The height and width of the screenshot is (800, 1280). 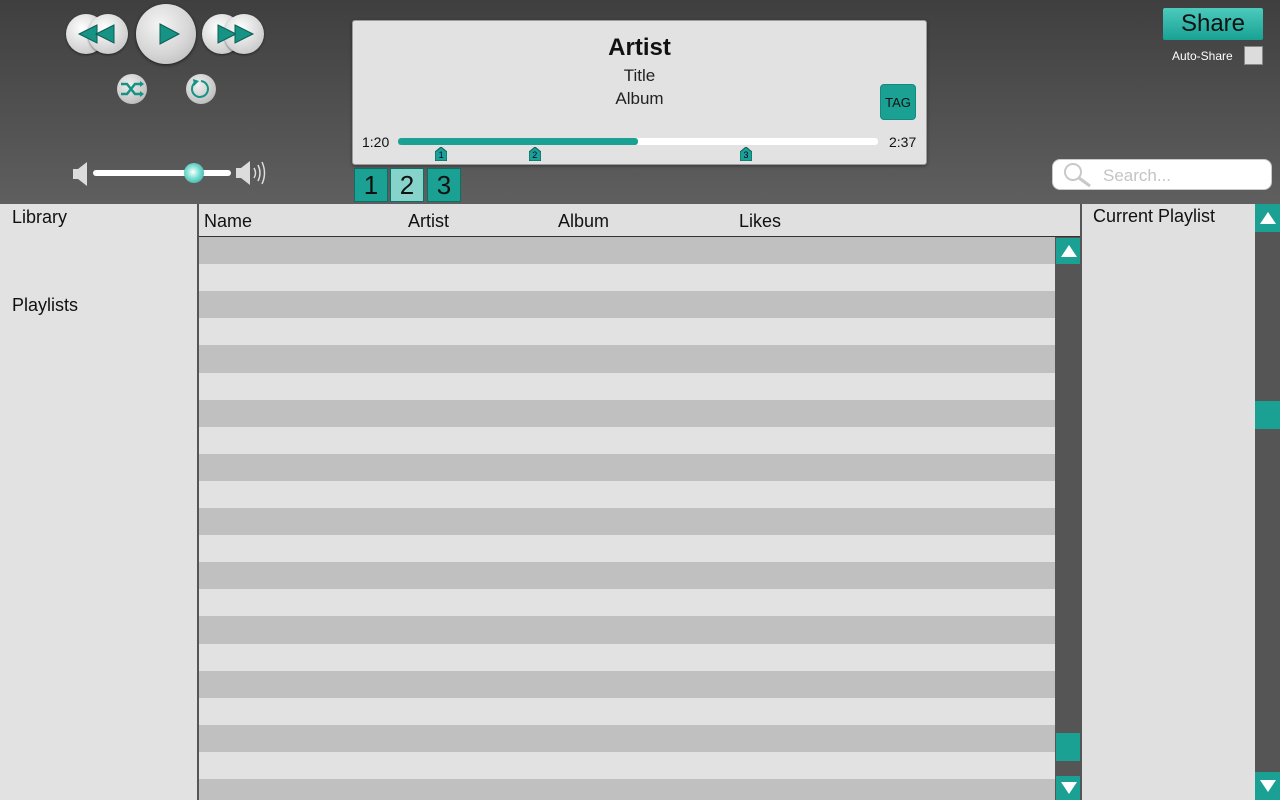 What do you see at coordinates (81, 174) in the screenshot?
I see `speaker-mute-icon` at bounding box center [81, 174].